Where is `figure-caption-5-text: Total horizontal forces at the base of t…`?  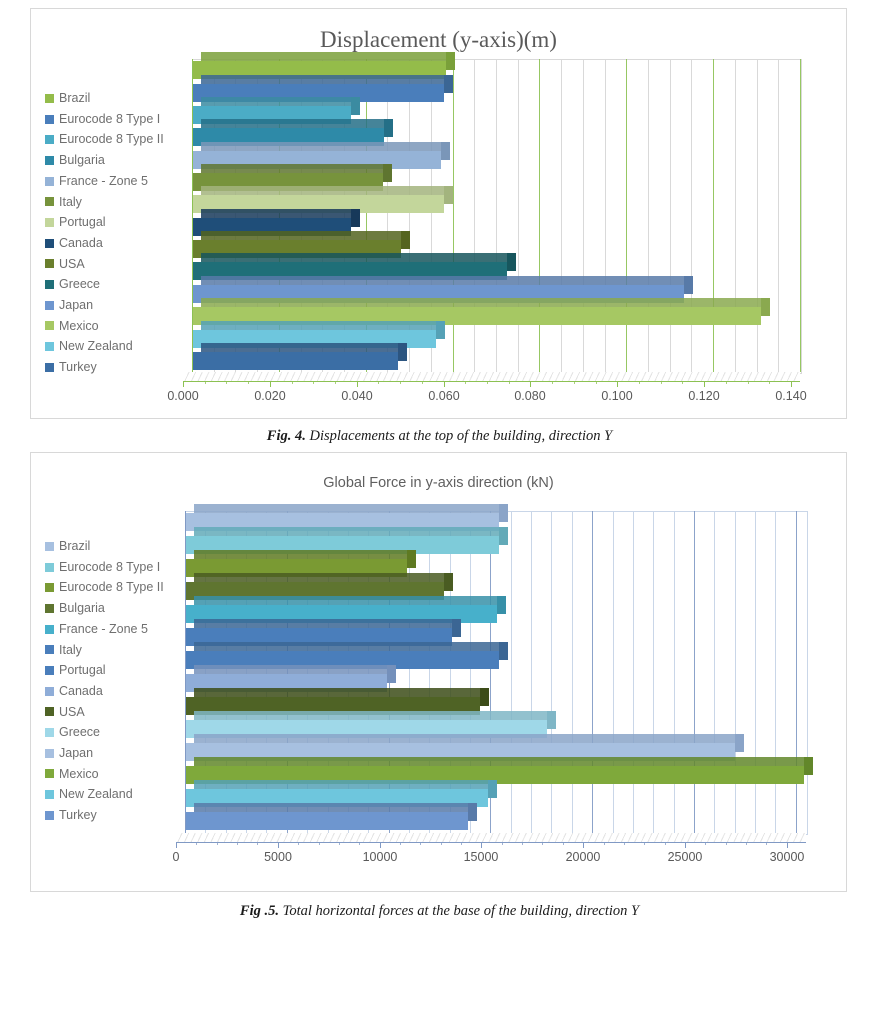 figure-caption-5-text: Total horizontal forces at the base of t… is located at coordinates (459, 911).